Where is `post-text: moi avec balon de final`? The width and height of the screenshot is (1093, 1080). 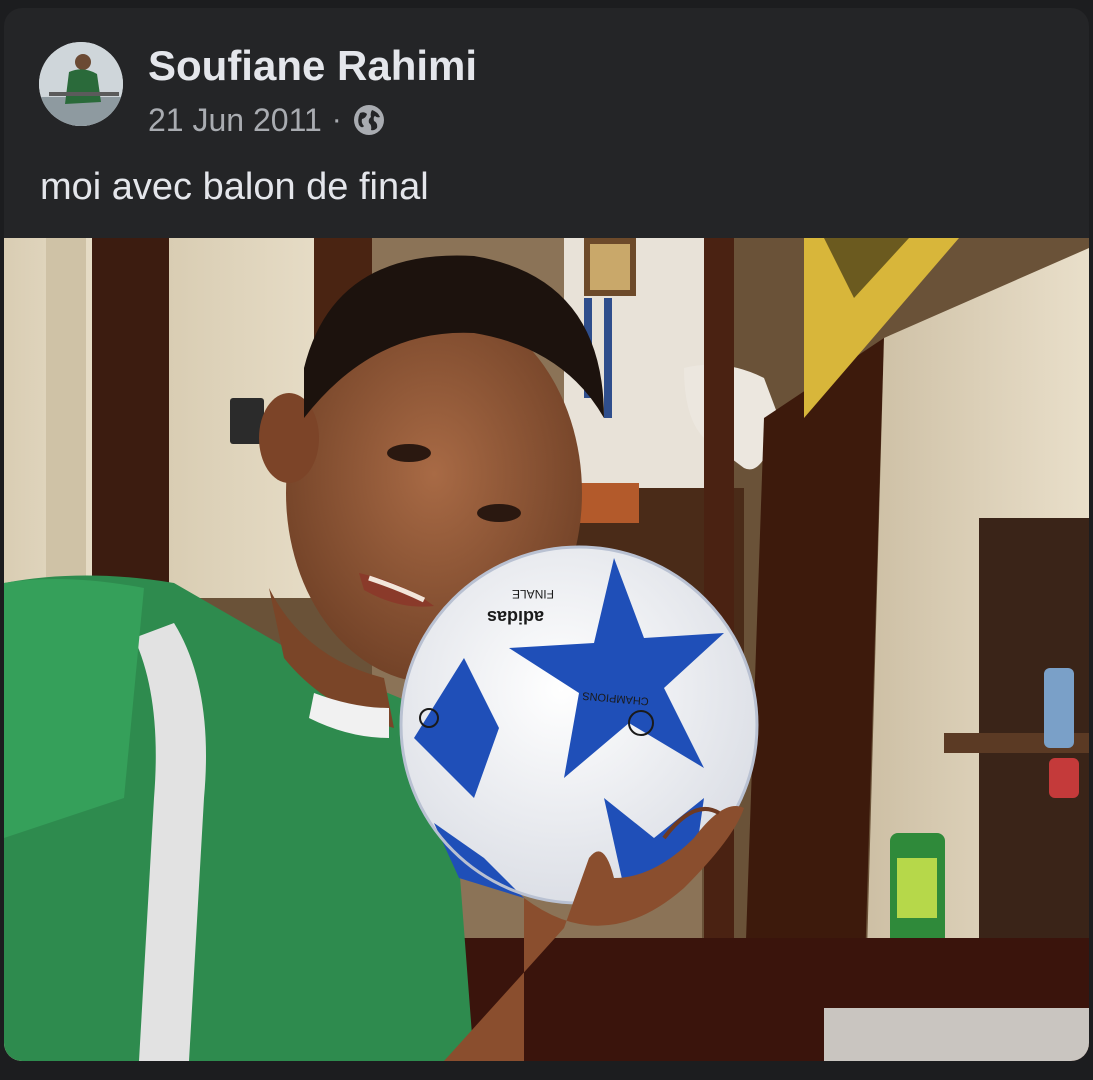 post-text: moi avec balon de final is located at coordinates (234, 187).